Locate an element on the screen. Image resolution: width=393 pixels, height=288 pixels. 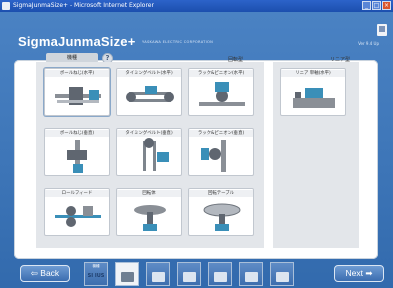
card-label: 回転テーブル is located at coordinates (221, 193).